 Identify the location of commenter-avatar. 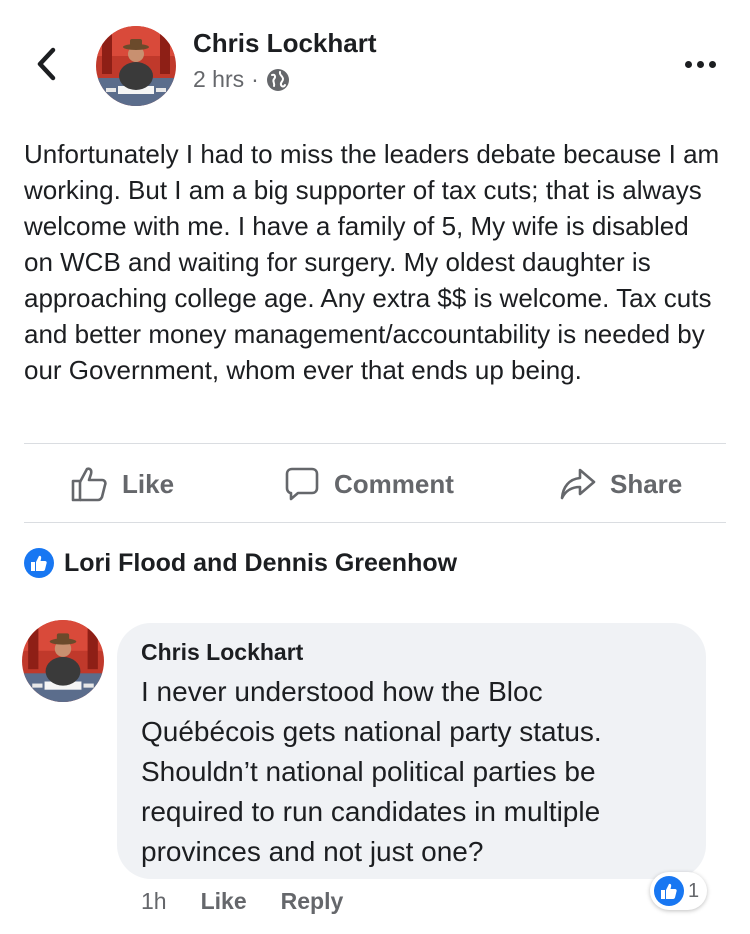
(63, 661).